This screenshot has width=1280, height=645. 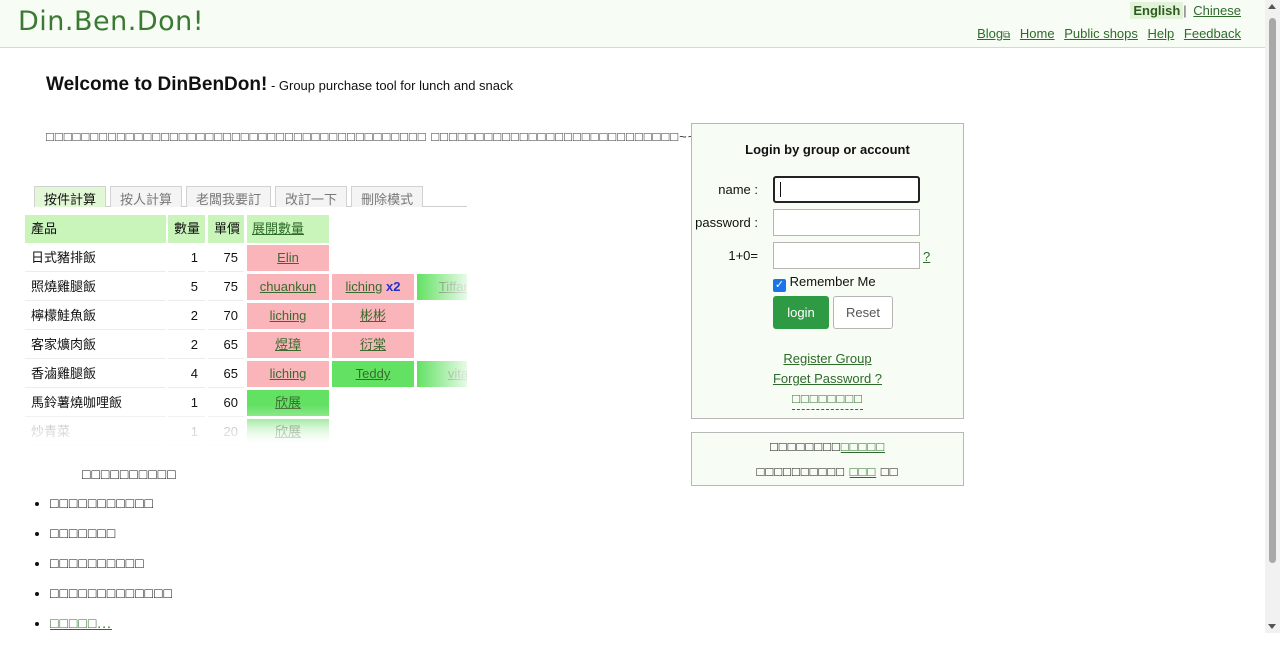 I want to click on person-name-link: 煜璋, so click(x=288, y=344).